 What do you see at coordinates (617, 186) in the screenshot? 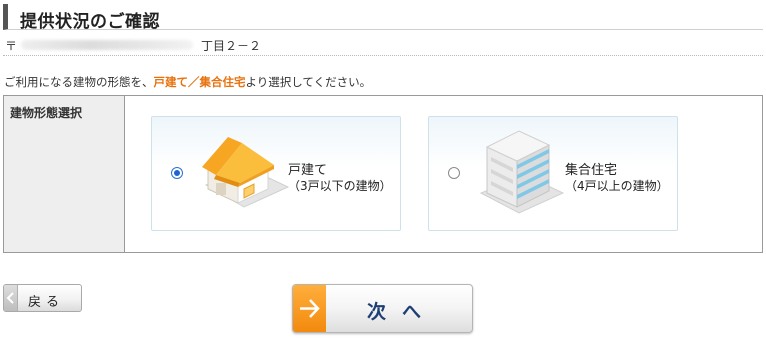
I see `option-description: （4戸以上の建物）` at bounding box center [617, 186].